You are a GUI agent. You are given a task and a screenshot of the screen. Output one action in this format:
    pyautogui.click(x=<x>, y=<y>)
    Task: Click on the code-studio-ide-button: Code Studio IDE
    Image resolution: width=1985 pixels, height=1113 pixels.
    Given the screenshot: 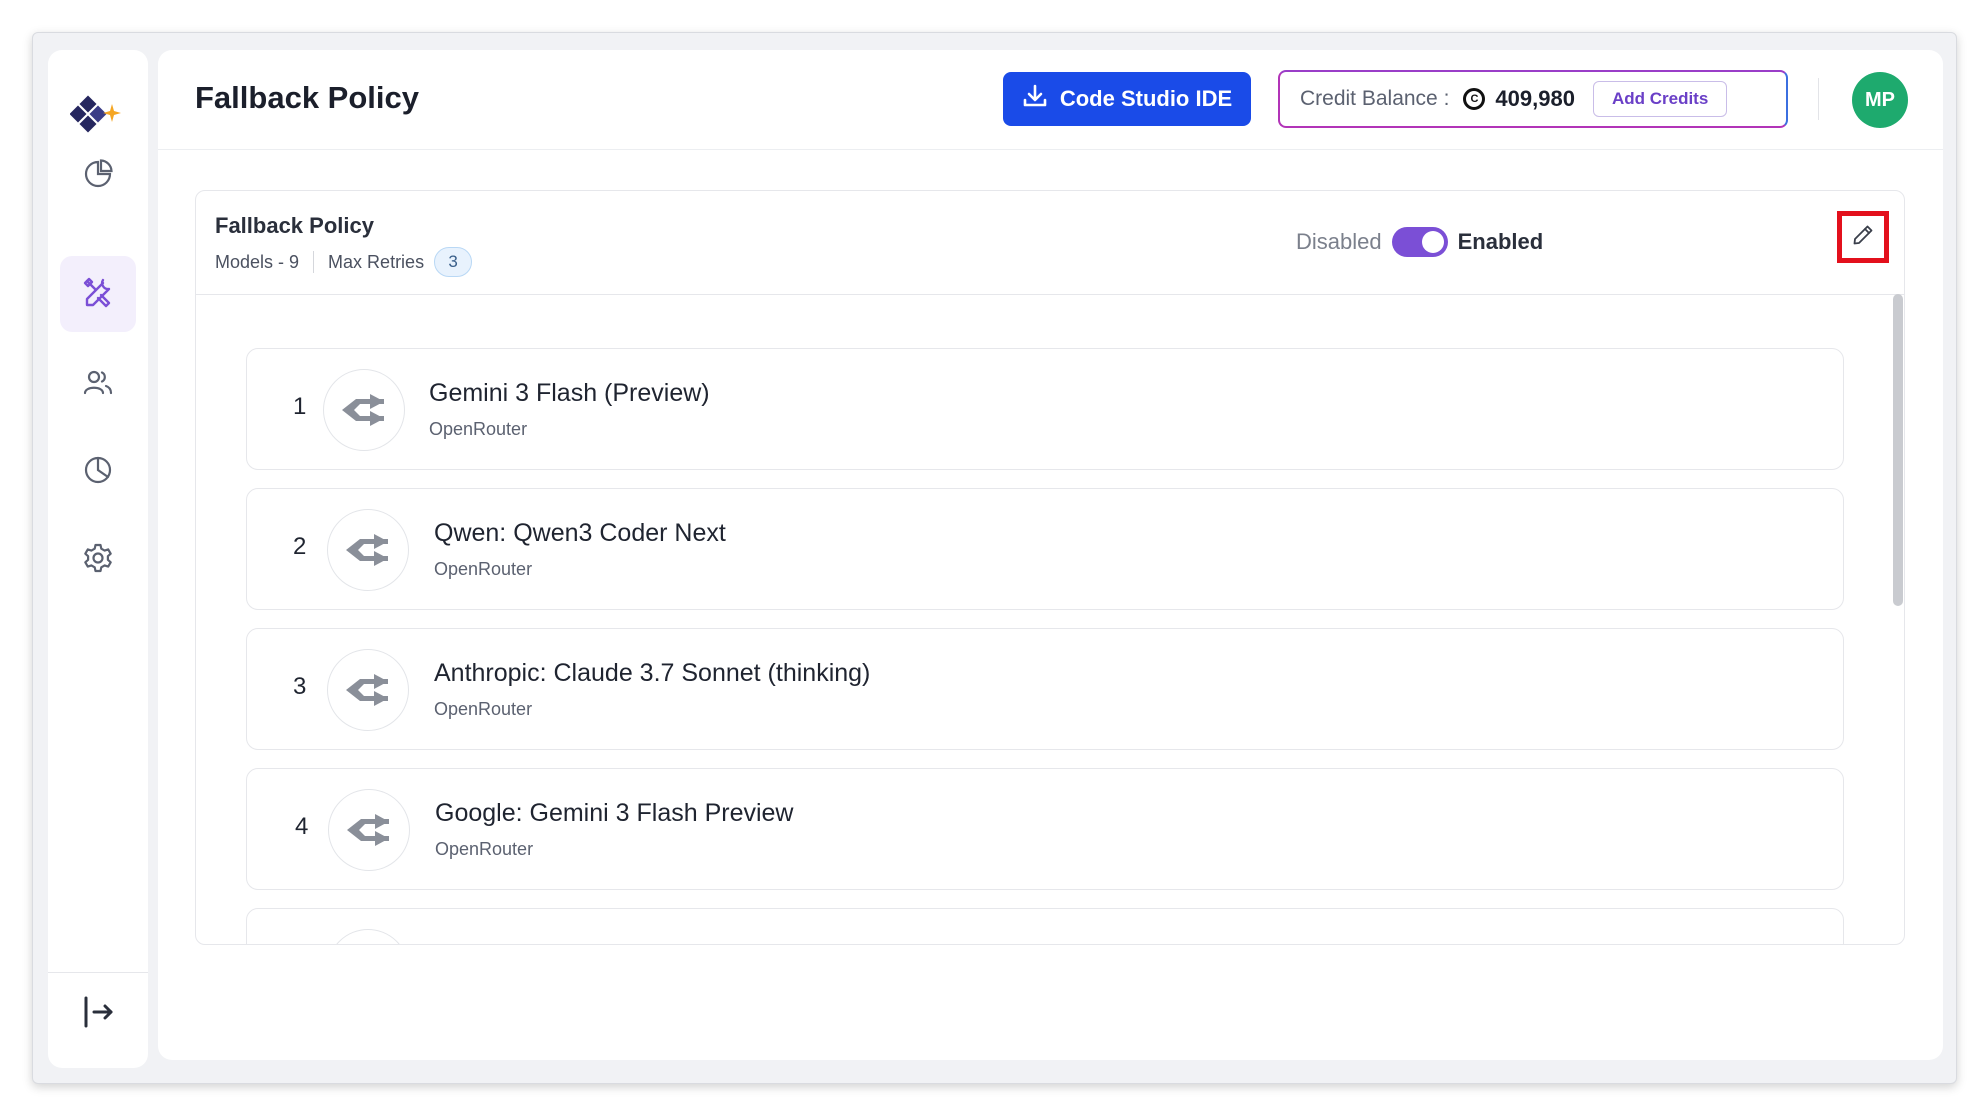 What is the action you would take?
    pyautogui.click(x=1127, y=99)
    